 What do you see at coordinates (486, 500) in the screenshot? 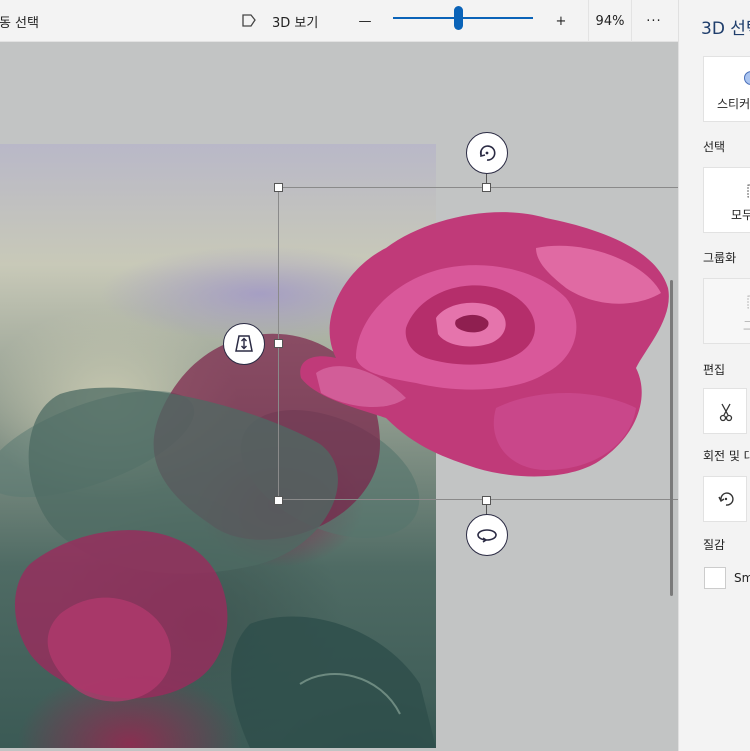
I see `resize-handle-bottom` at bounding box center [486, 500].